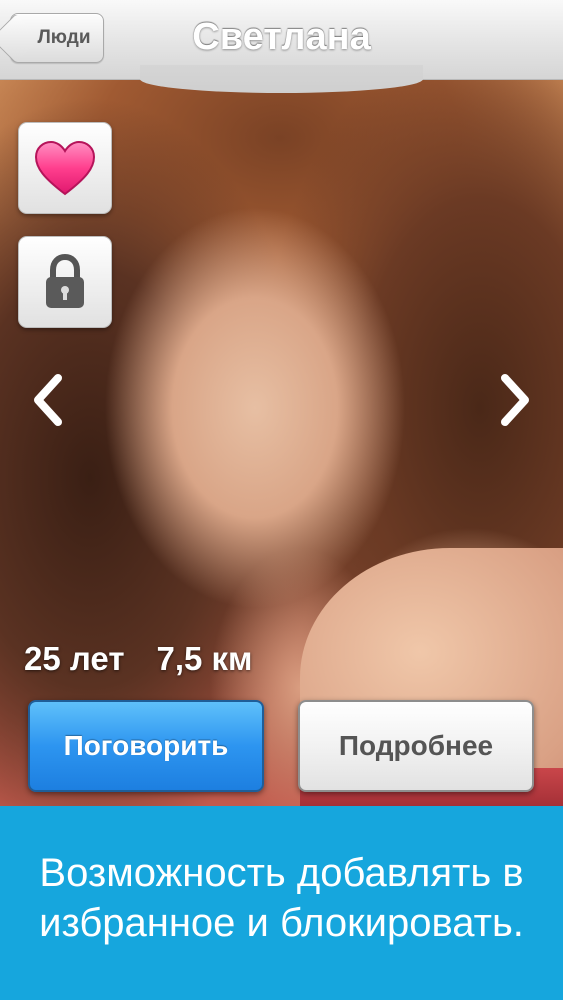 Image resolution: width=563 pixels, height=1000 pixels. What do you see at coordinates (64, 37) in the screenshot?
I see `back-button-label: Люди` at bounding box center [64, 37].